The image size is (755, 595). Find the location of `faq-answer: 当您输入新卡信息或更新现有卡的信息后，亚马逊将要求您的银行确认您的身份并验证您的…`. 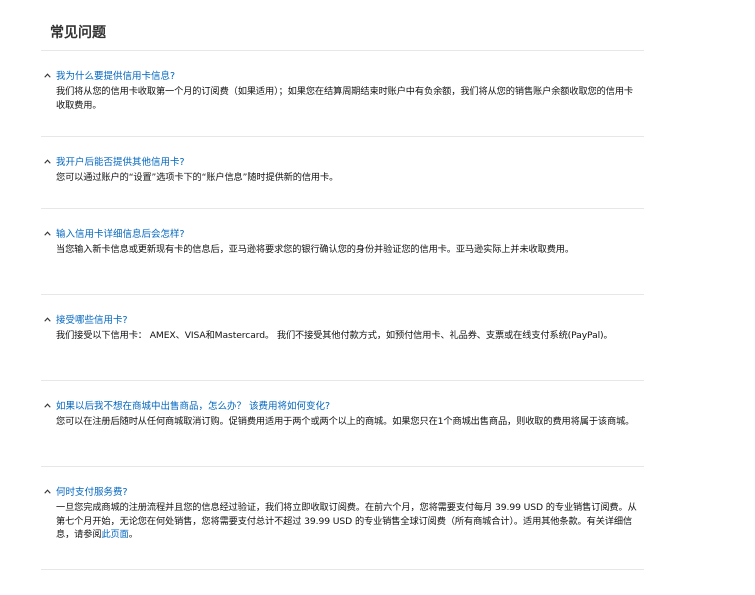

faq-answer: 当您输入新卡信息或更新现有卡的信息后，亚马逊将要求您的银行确认您的身份并验证您的… is located at coordinates (315, 249).